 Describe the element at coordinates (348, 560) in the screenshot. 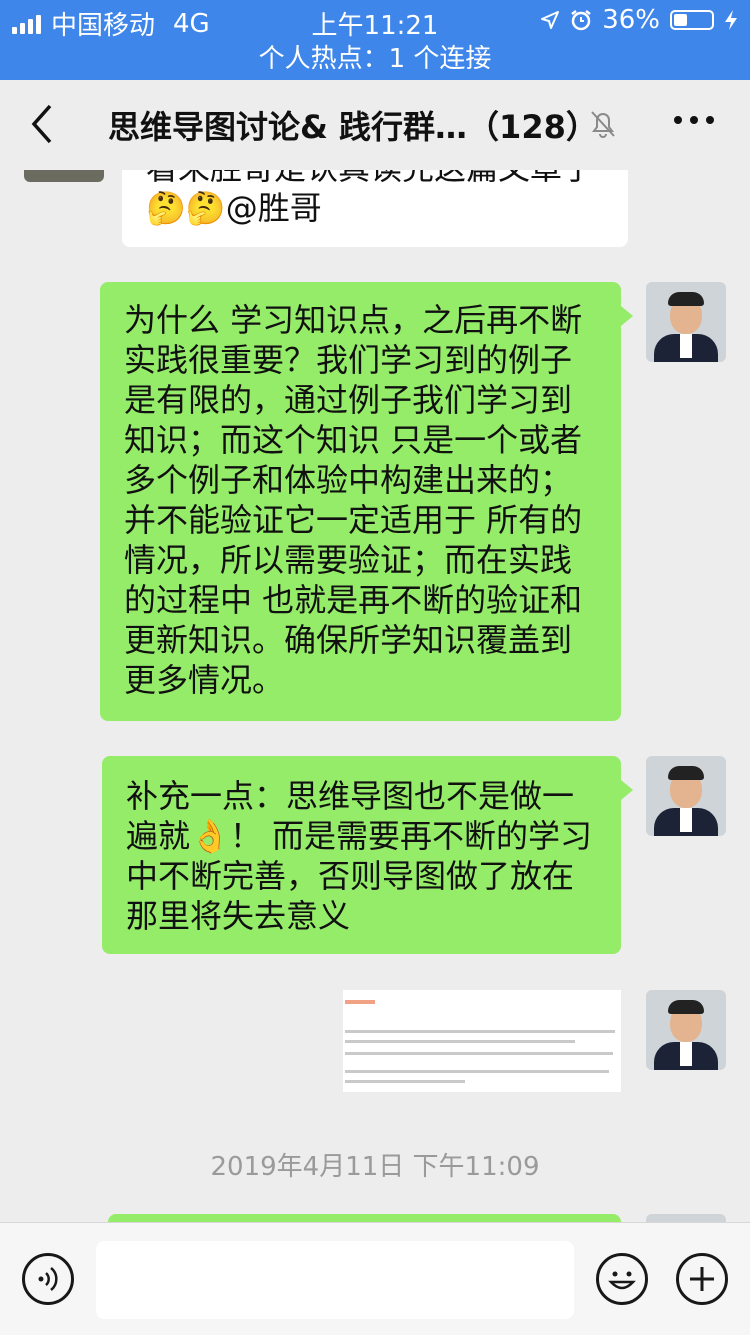

I see `message-line: 情况，所以需要验证；而在实践` at that location.